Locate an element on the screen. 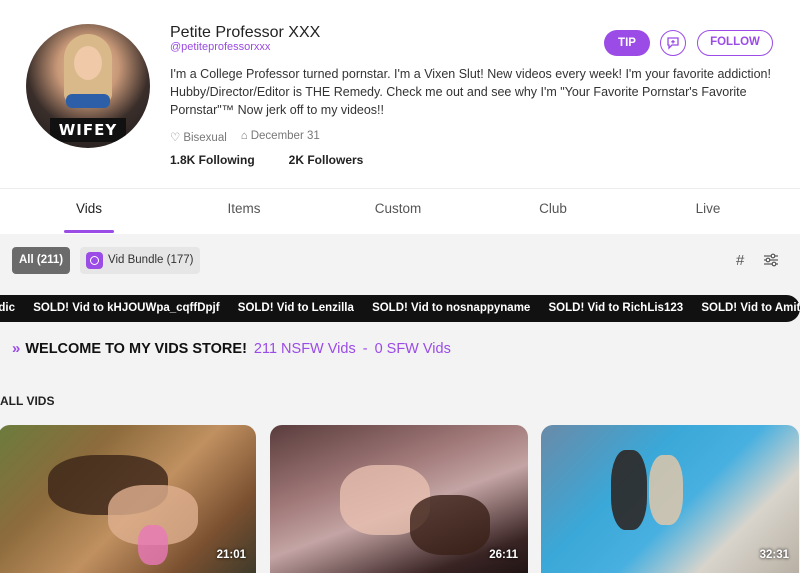 The width and height of the screenshot is (800, 573). followers-count: 2K Followers is located at coordinates (326, 160).